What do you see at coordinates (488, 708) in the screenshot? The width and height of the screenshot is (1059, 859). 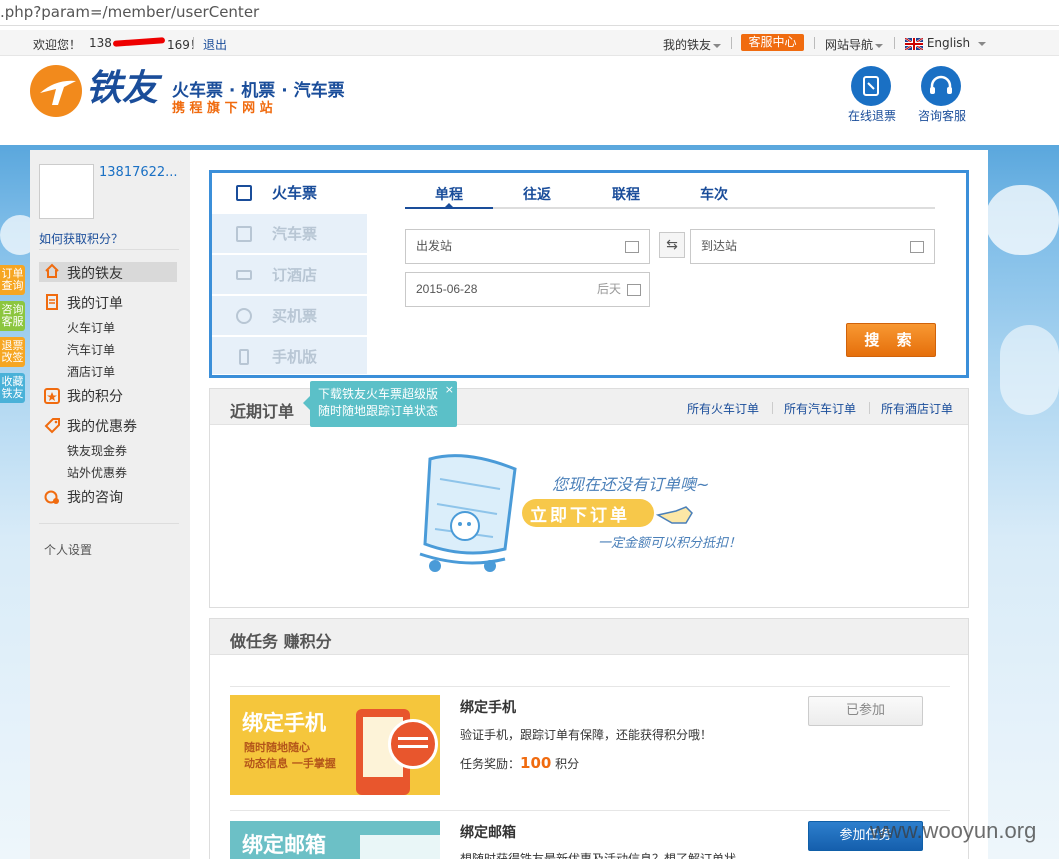 I see `task-title: 绑定手机` at bounding box center [488, 708].